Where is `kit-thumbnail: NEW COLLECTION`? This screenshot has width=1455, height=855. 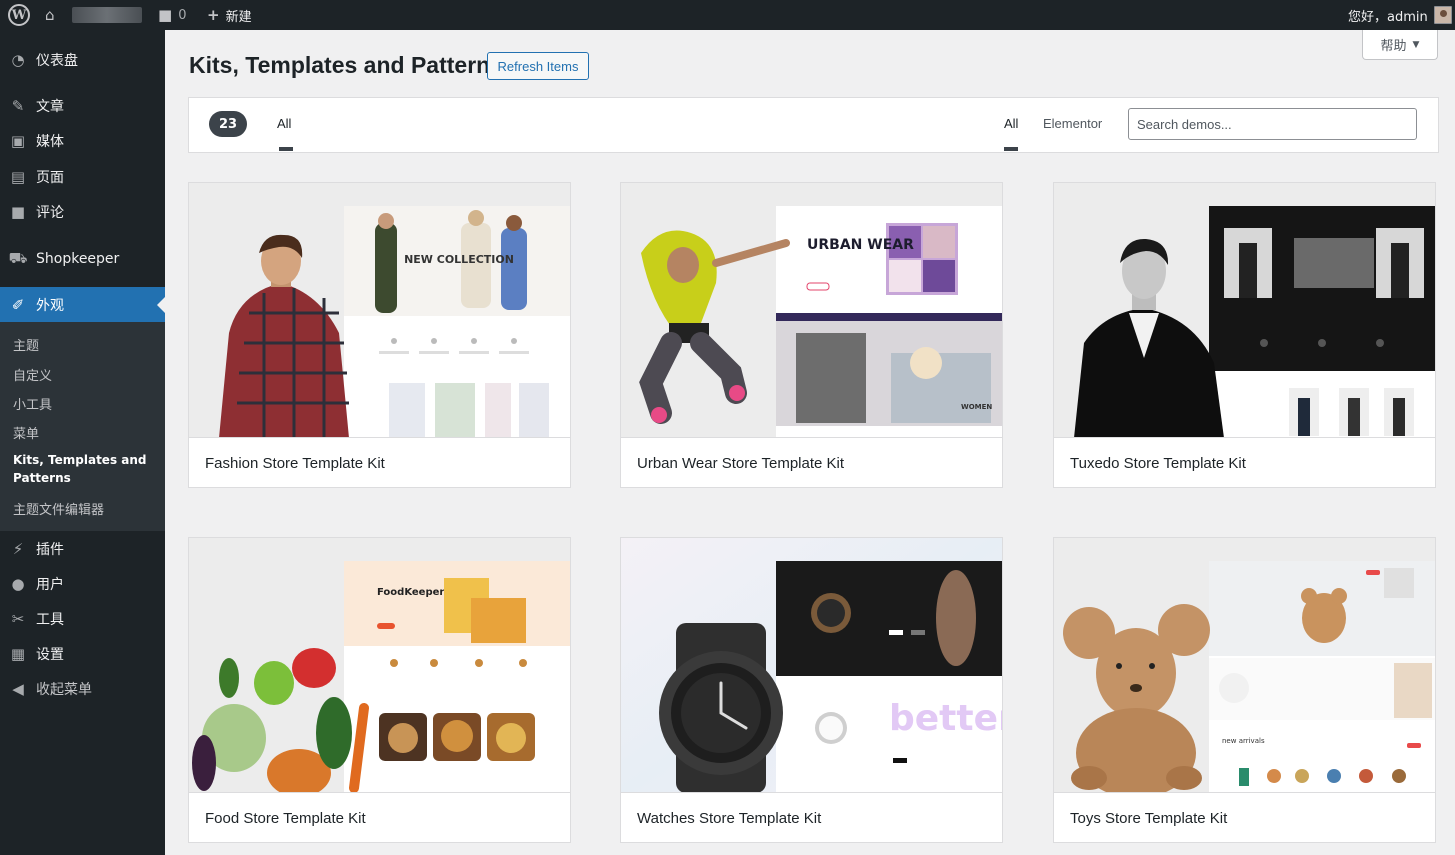 kit-thumbnail: NEW COLLECTION is located at coordinates (379, 310).